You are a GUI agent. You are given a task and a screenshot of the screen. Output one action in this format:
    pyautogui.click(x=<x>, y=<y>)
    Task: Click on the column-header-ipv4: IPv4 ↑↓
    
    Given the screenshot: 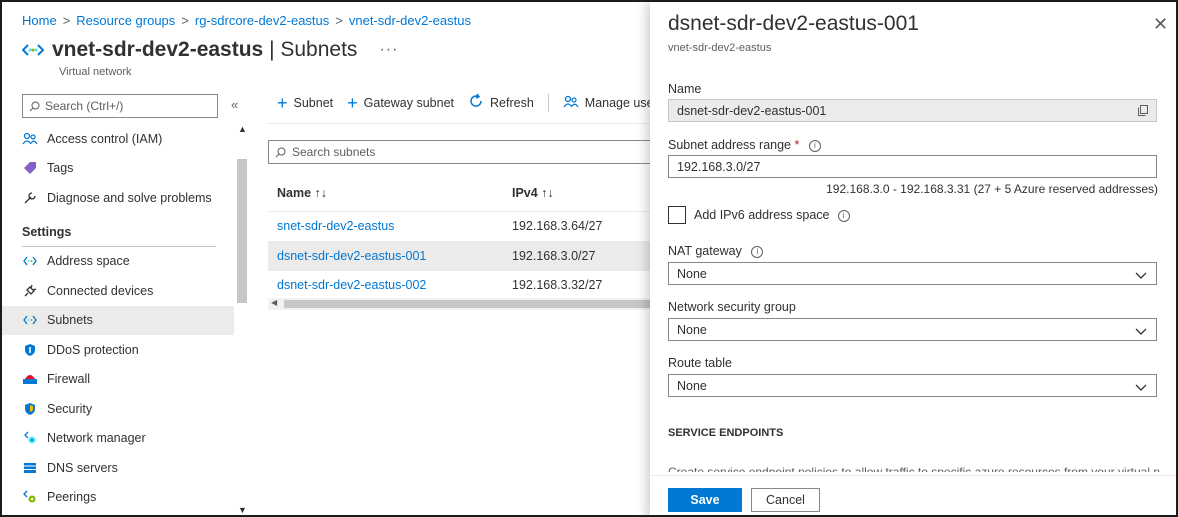 What is the action you would take?
    pyautogui.click(x=582, y=193)
    